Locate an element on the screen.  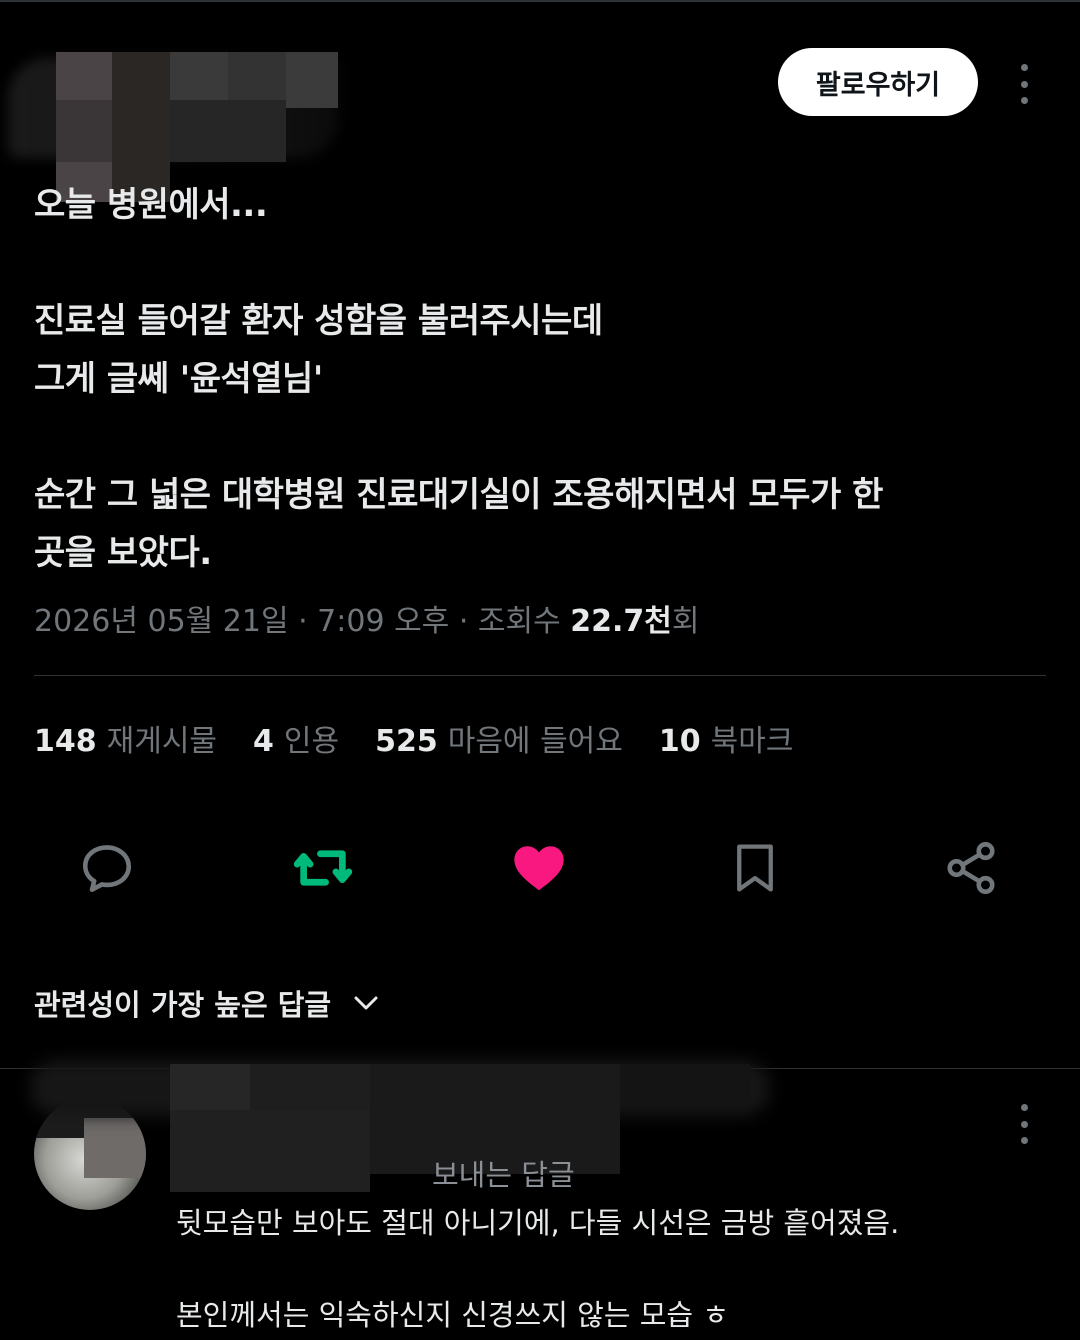
reply-sort-dropdown: 관련성이 가장 높은 답글 is located at coordinates (207, 1003).